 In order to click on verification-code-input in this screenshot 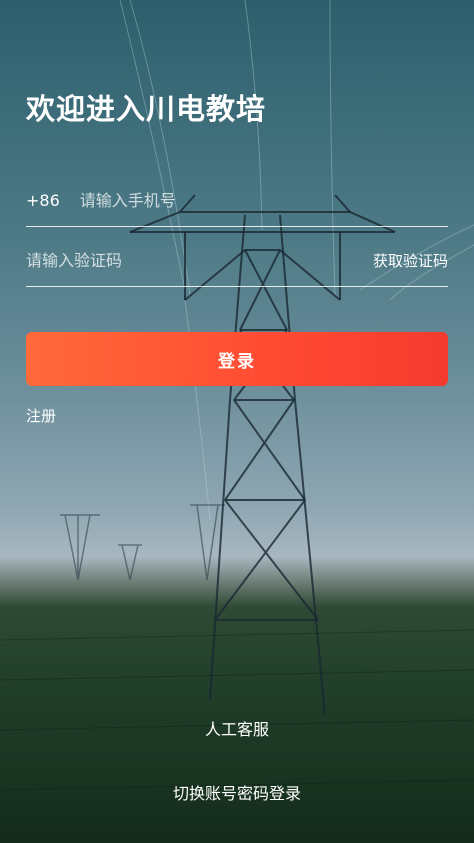, I will do `click(199, 260)`.